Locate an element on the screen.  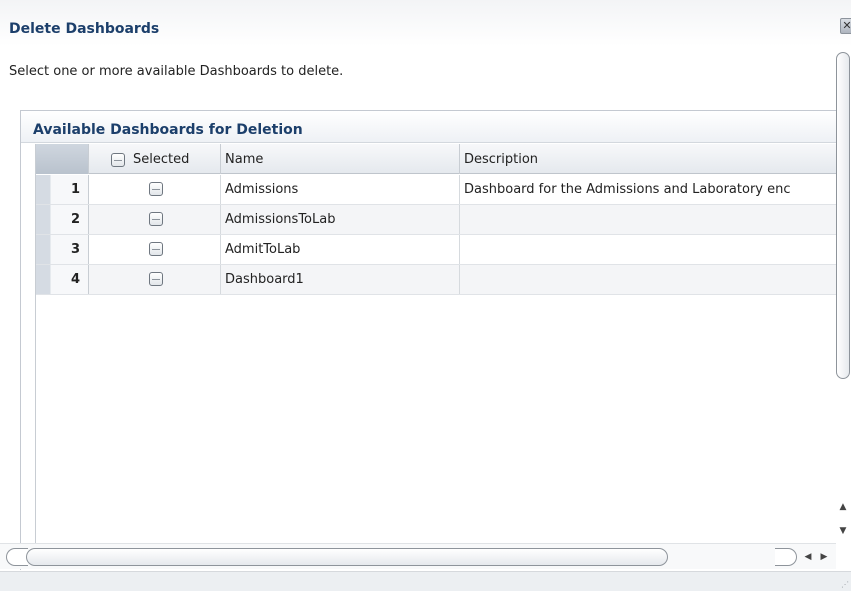
column-label-description: Description is located at coordinates (501, 159).